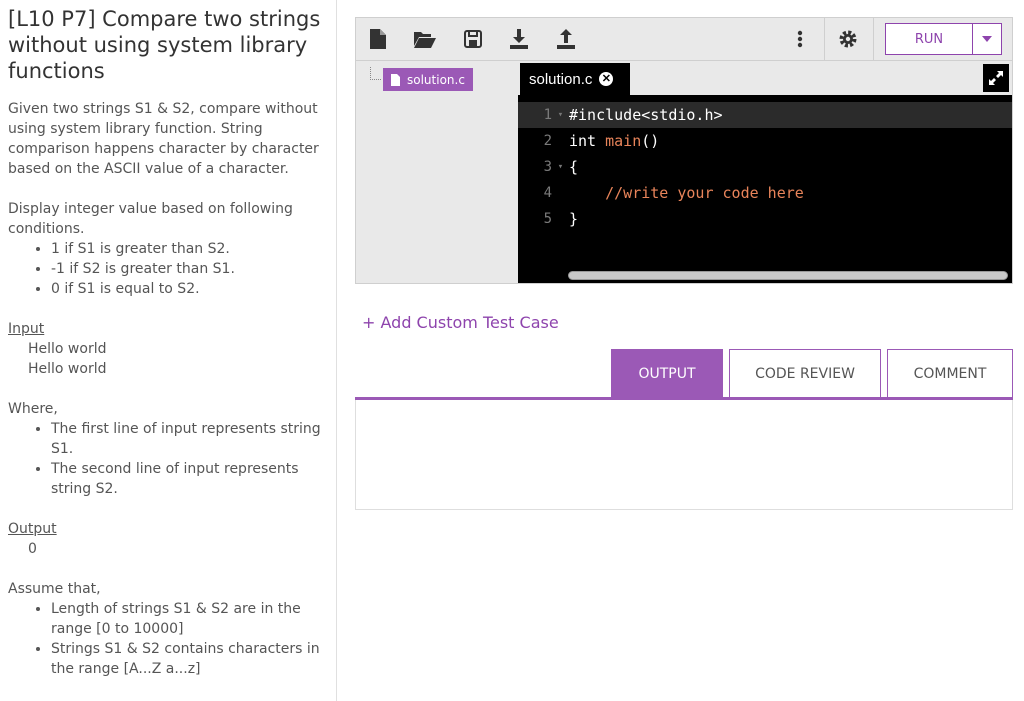  What do you see at coordinates (436, 79) in the screenshot?
I see `file-tree-item-label: solution.c` at bounding box center [436, 79].